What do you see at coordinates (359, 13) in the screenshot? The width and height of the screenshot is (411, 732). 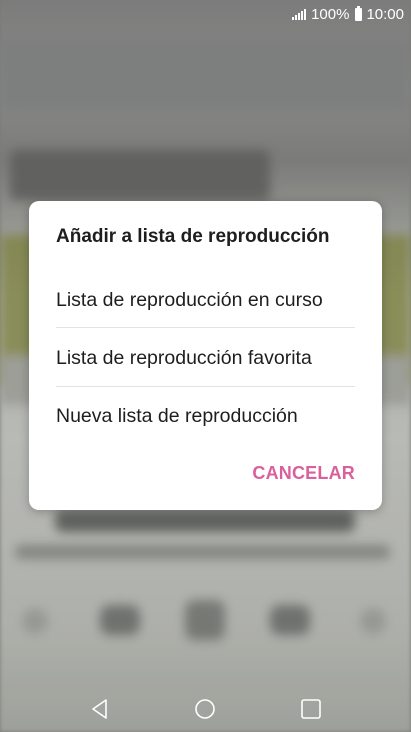 I see `battery-icon` at bounding box center [359, 13].